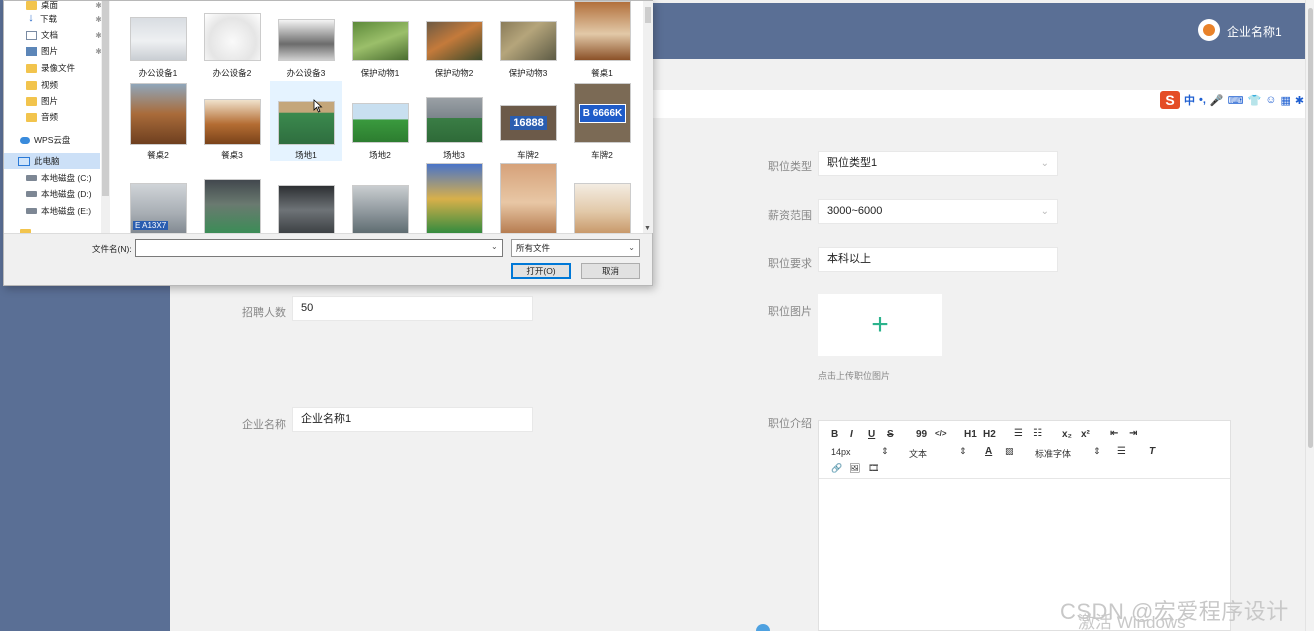 This screenshot has width=1314, height=631. I want to click on file-grid-scrollbar: ▼, so click(648, 117).